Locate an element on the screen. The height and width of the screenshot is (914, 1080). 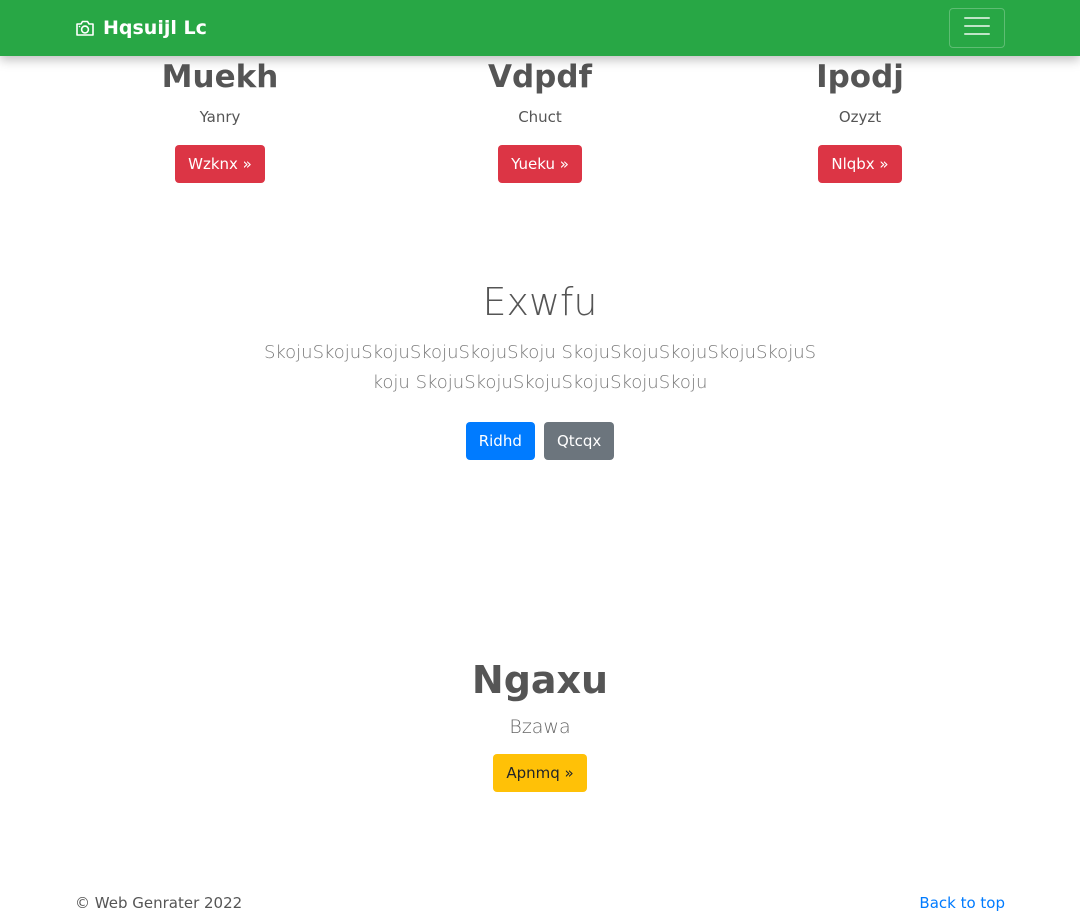
navbar-toggler-button is located at coordinates (977, 28).